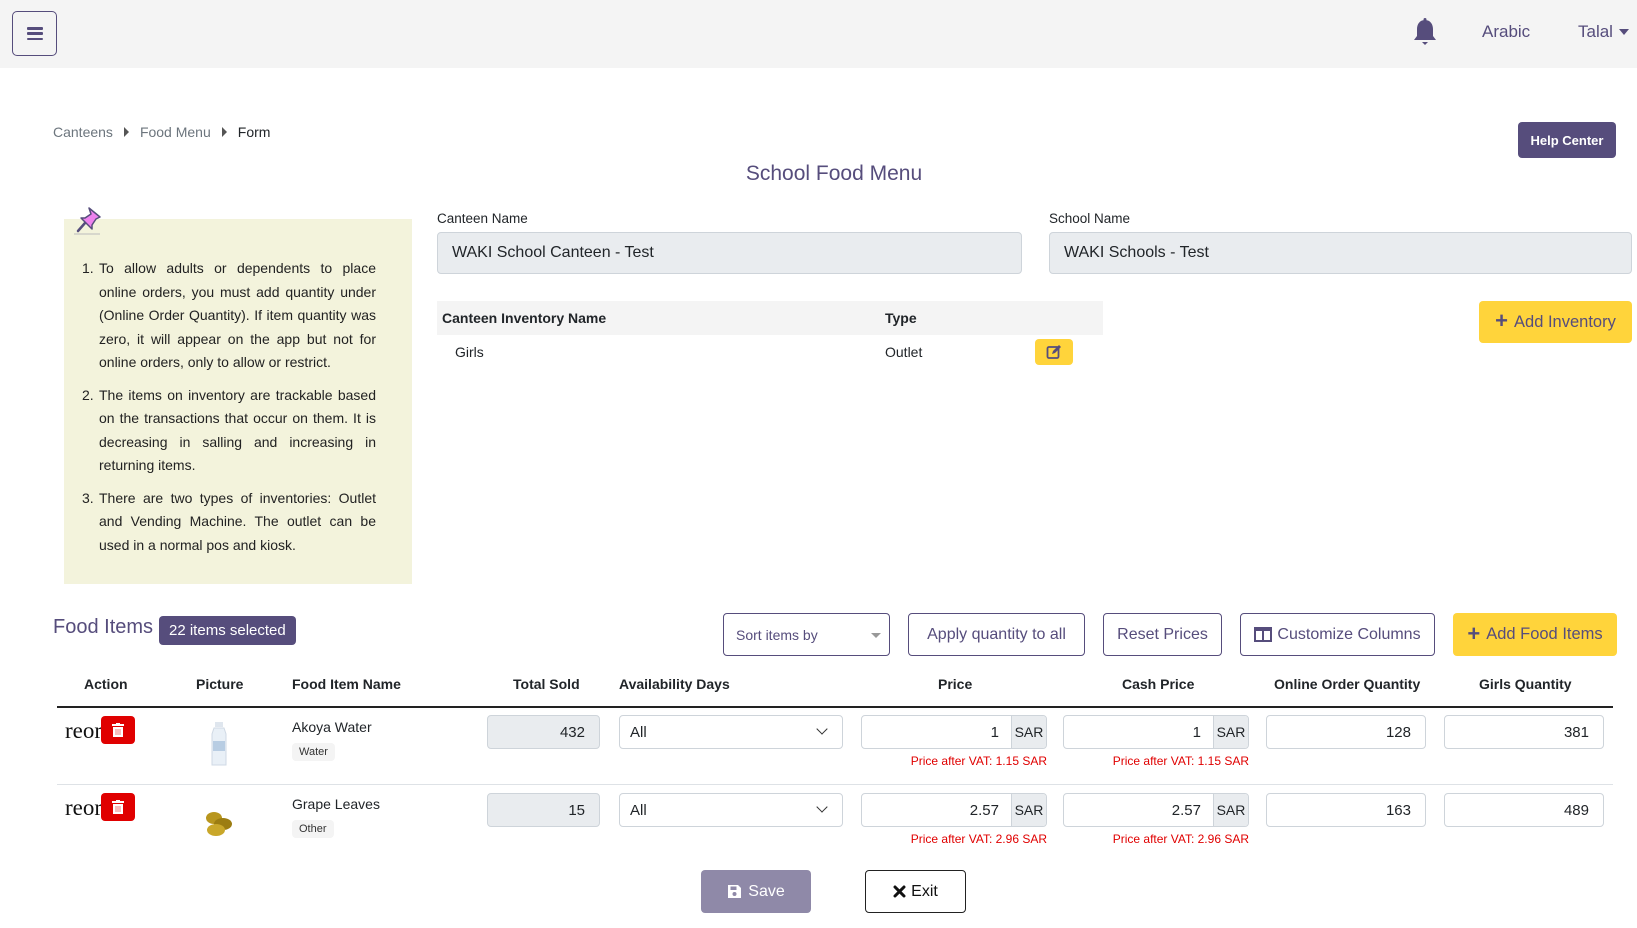  I want to click on note-number: 2., so click(88, 394).